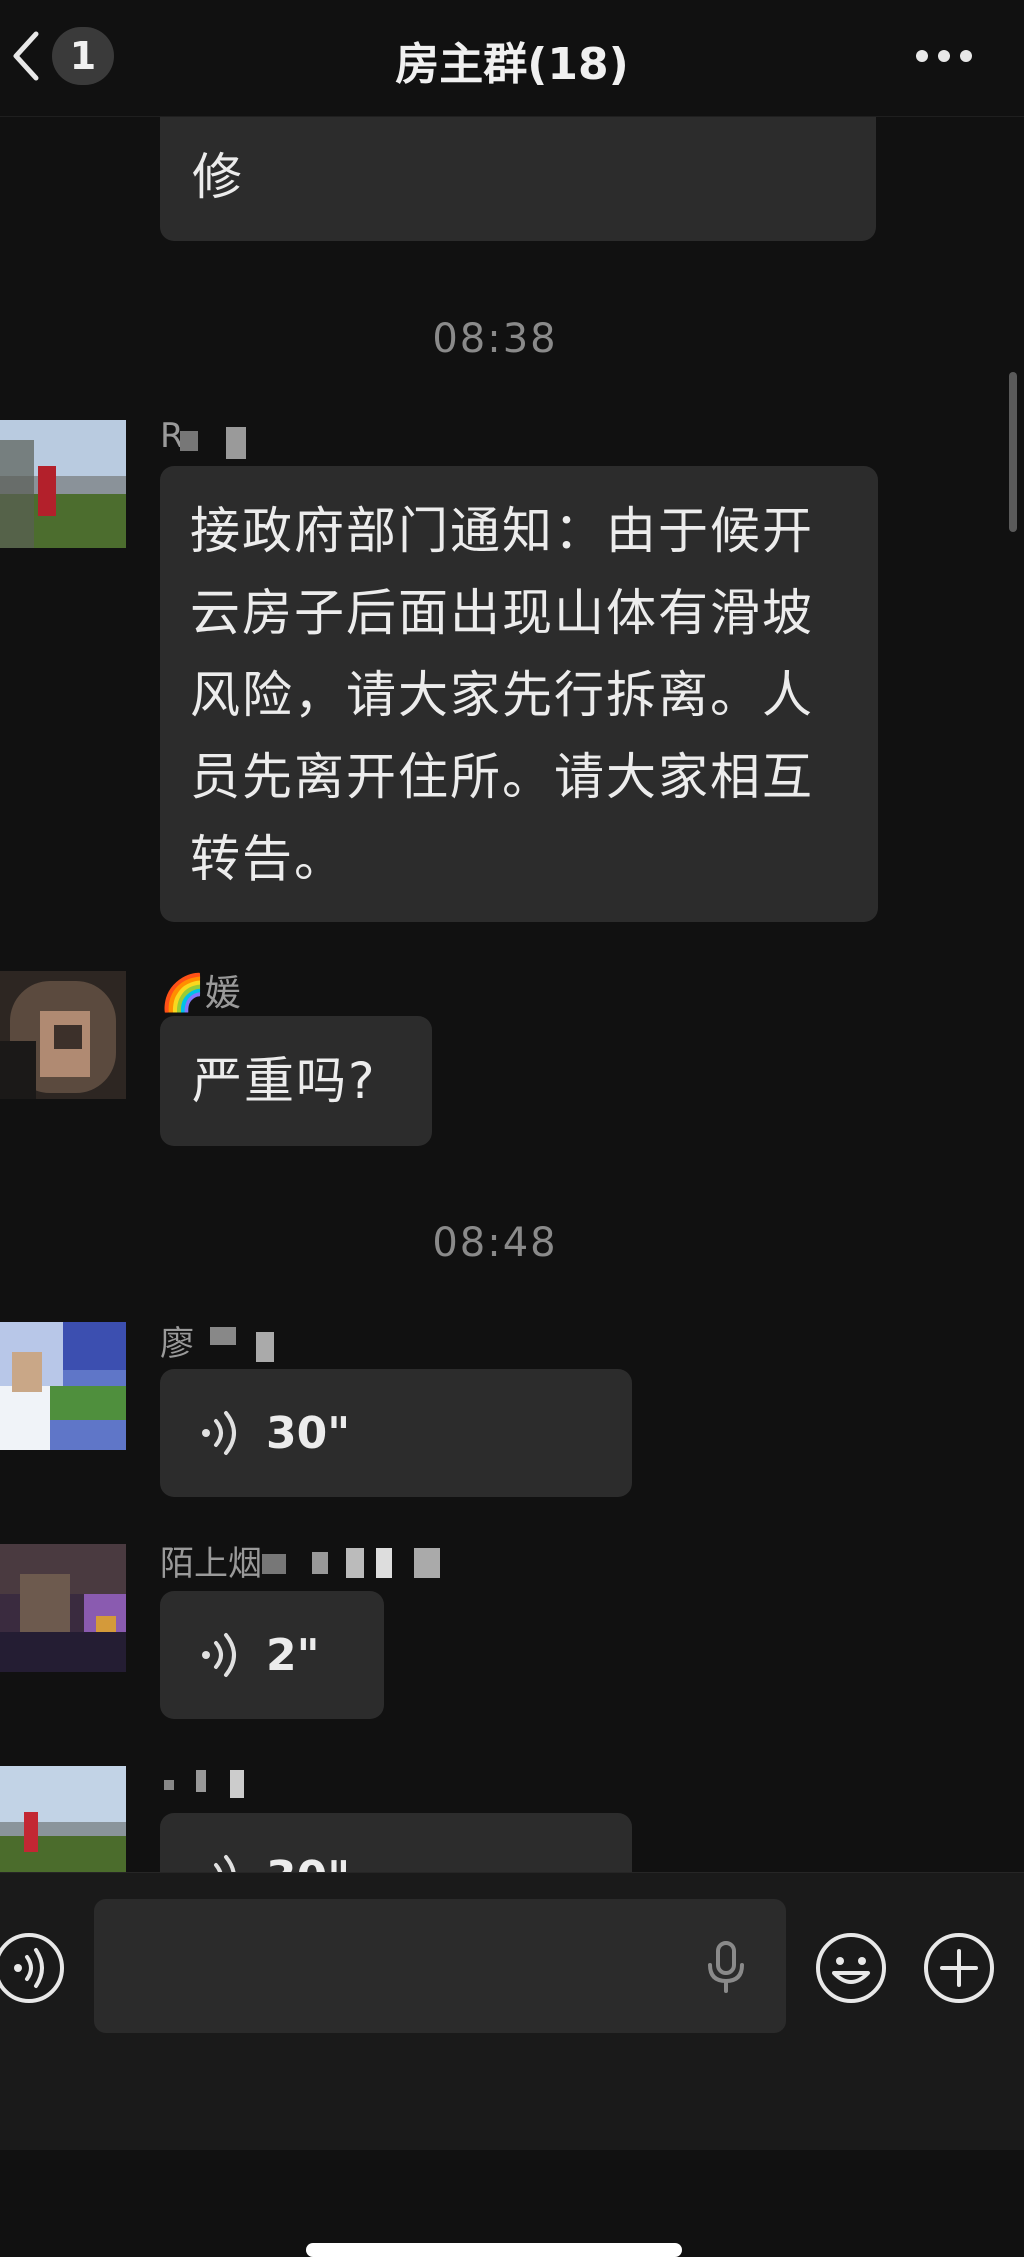 This screenshot has width=1024, height=2257. Describe the element at coordinates (33, 1968) in the screenshot. I see `voice-mode-icon` at that location.